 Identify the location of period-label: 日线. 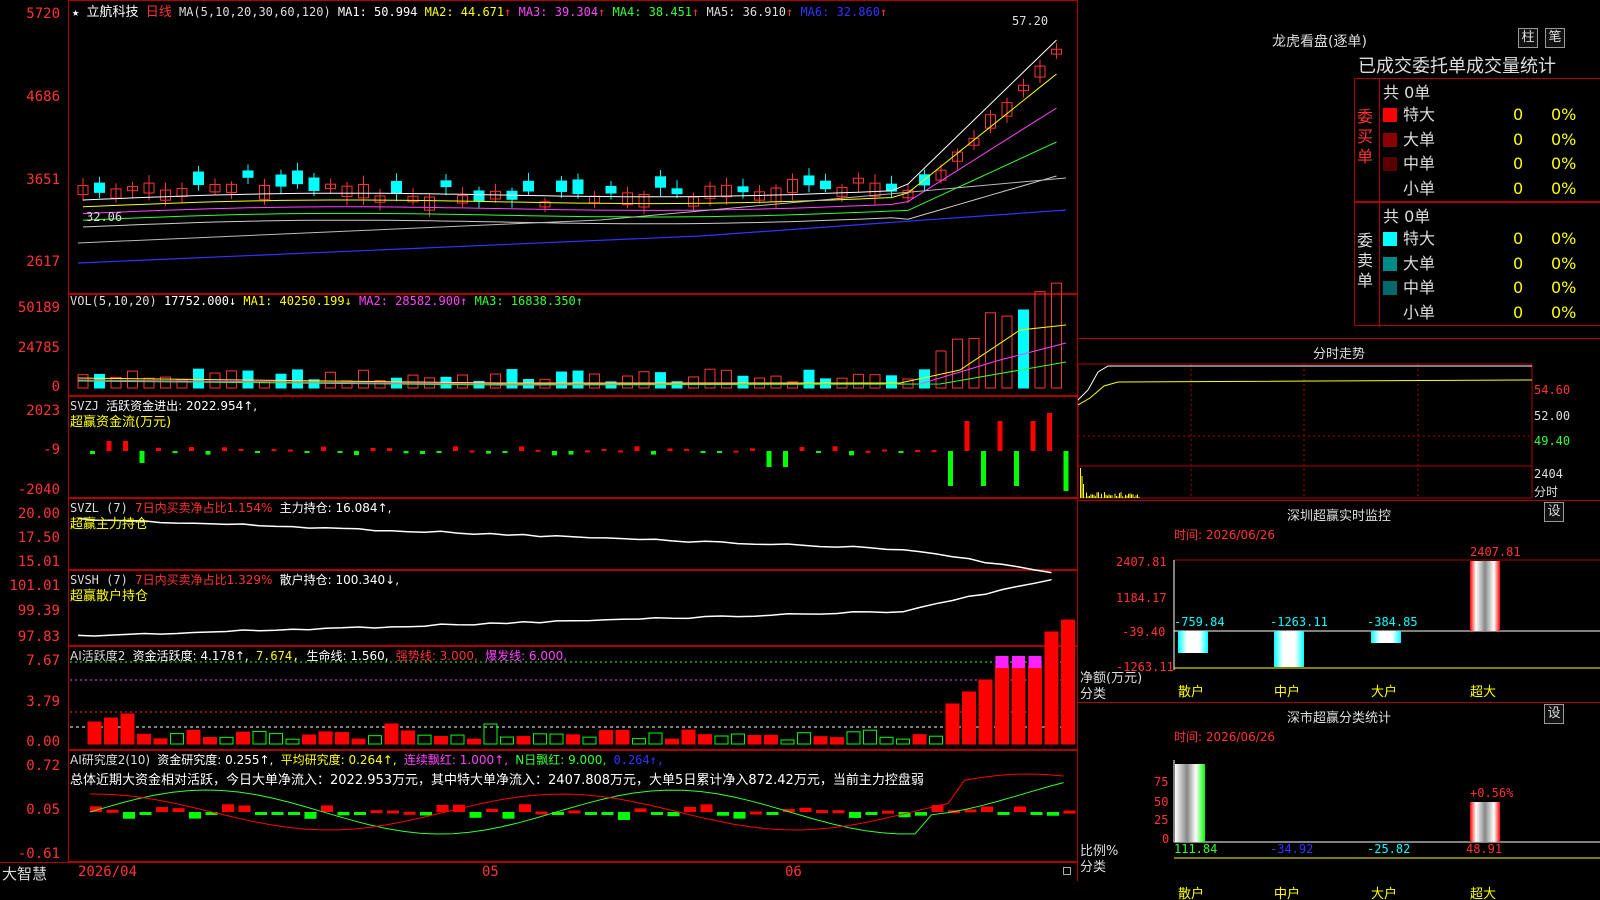
(159, 12).